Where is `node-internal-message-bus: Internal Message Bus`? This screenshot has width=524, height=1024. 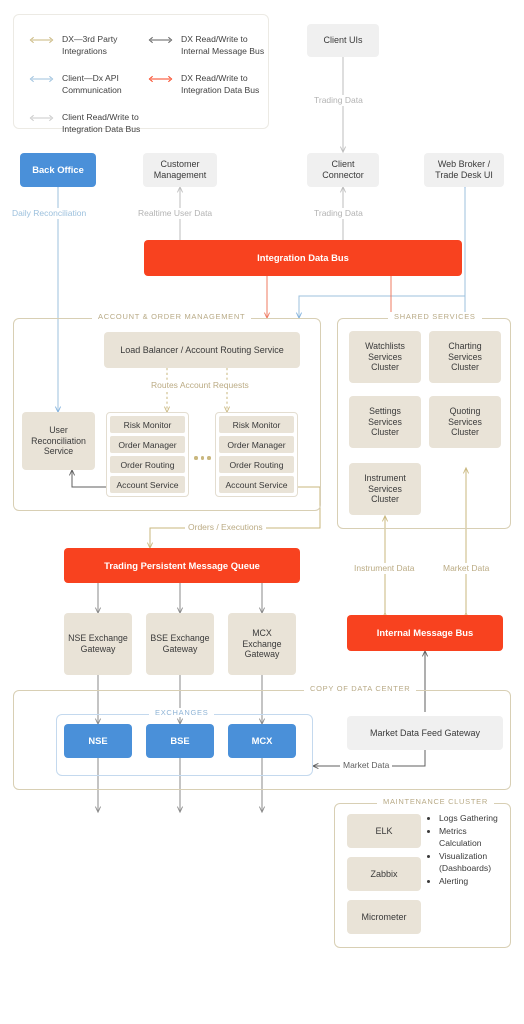 node-internal-message-bus: Internal Message Bus is located at coordinates (425, 633).